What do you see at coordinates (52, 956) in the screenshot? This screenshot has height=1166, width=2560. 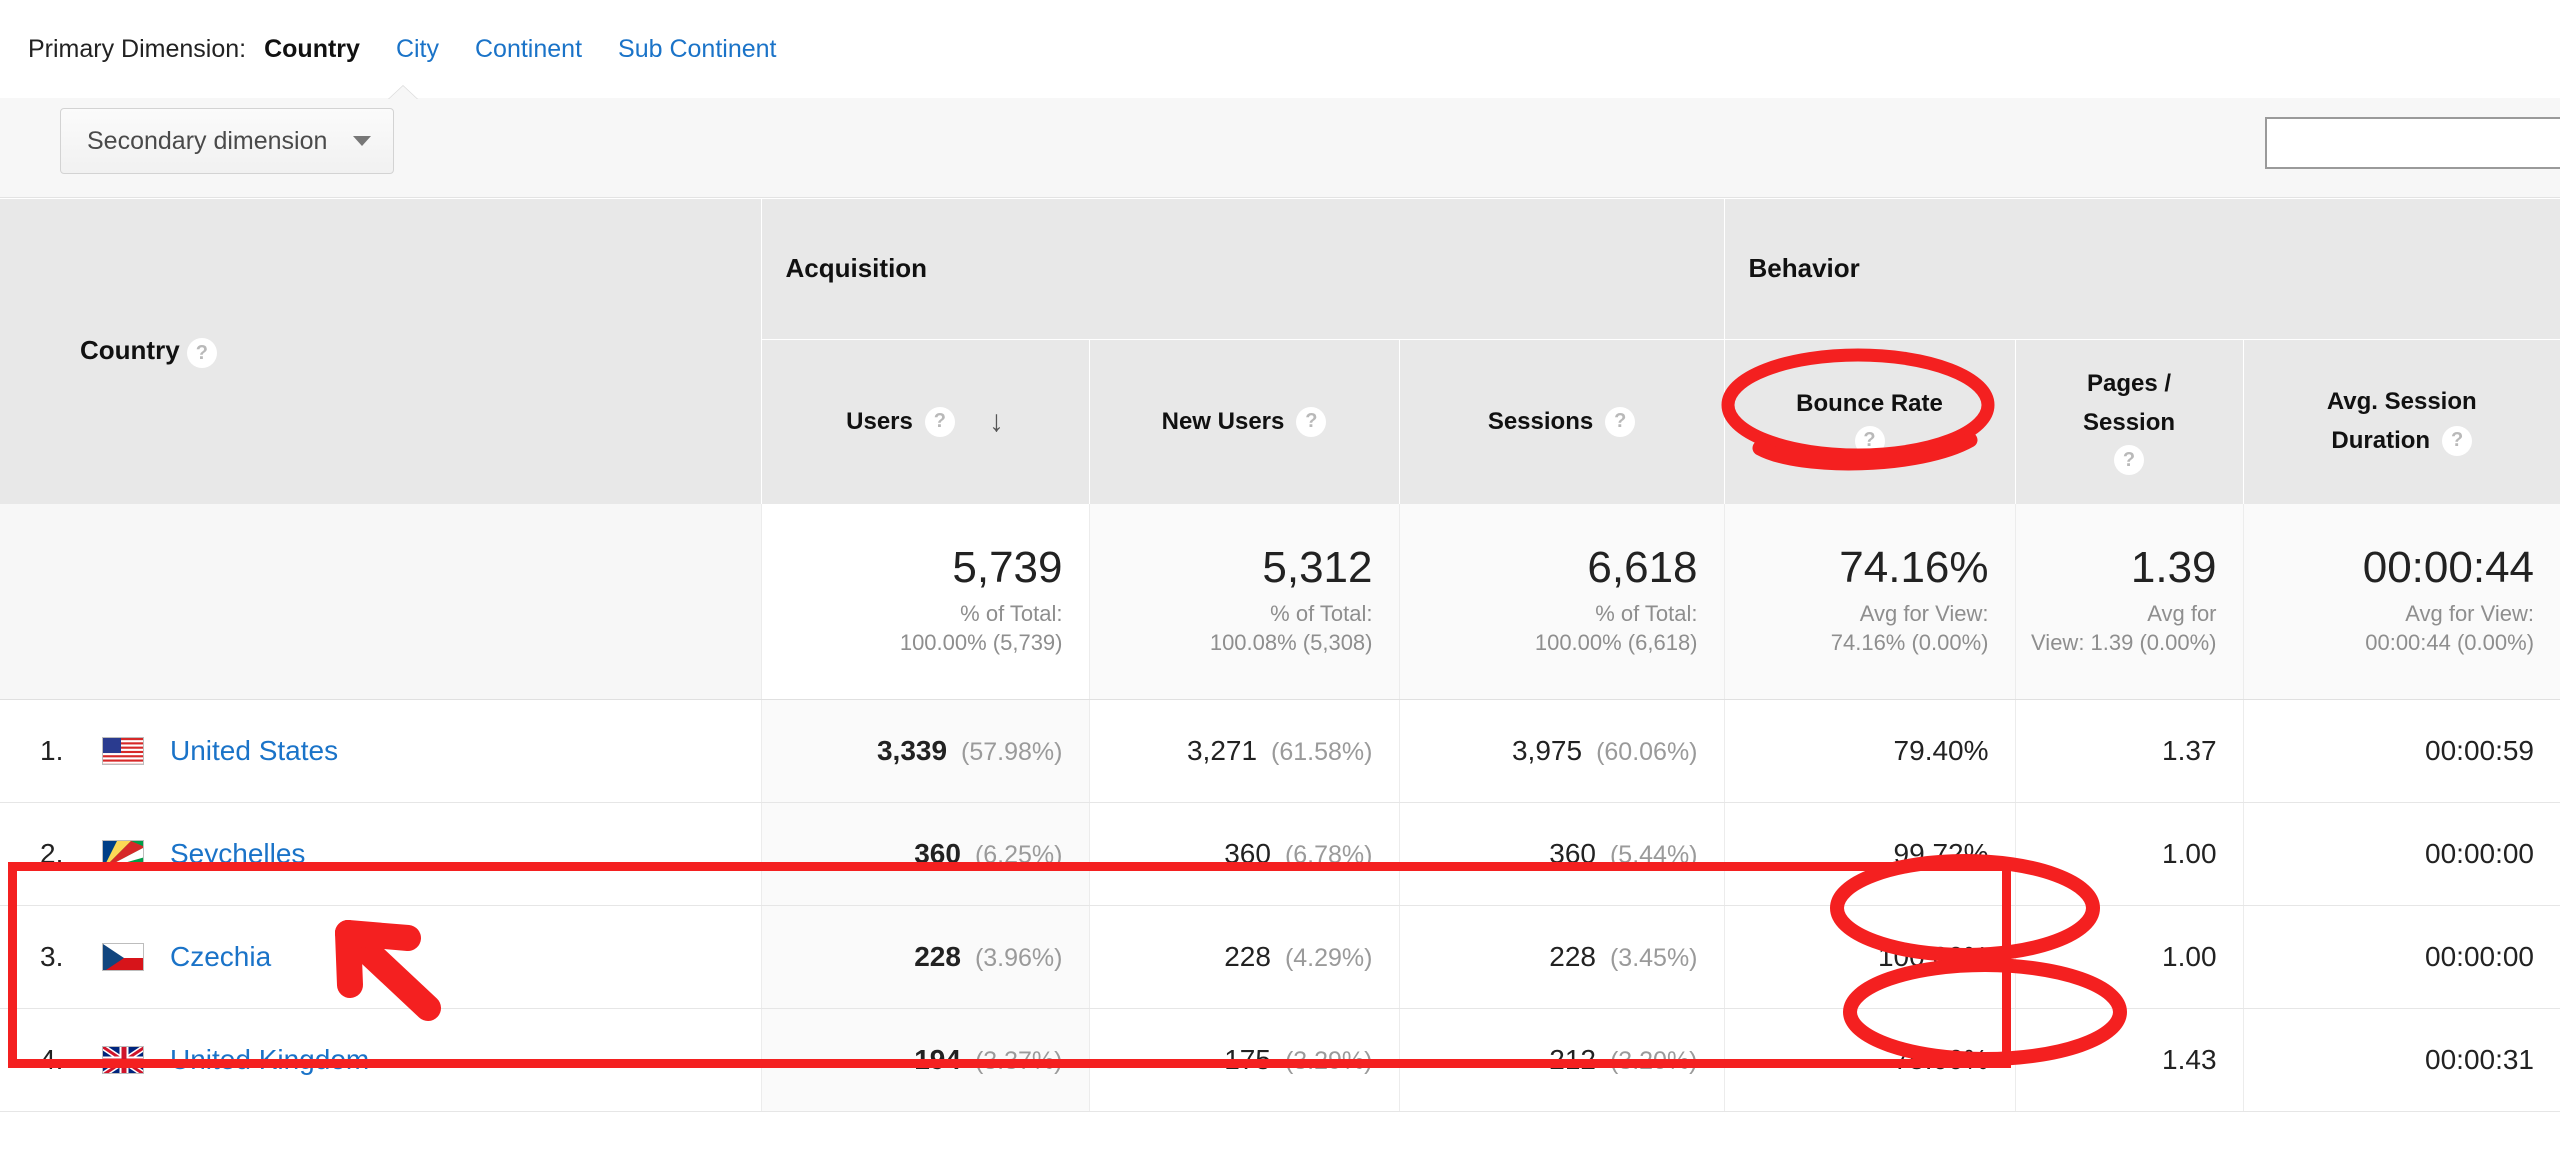 I see `row-rank: 3.` at bounding box center [52, 956].